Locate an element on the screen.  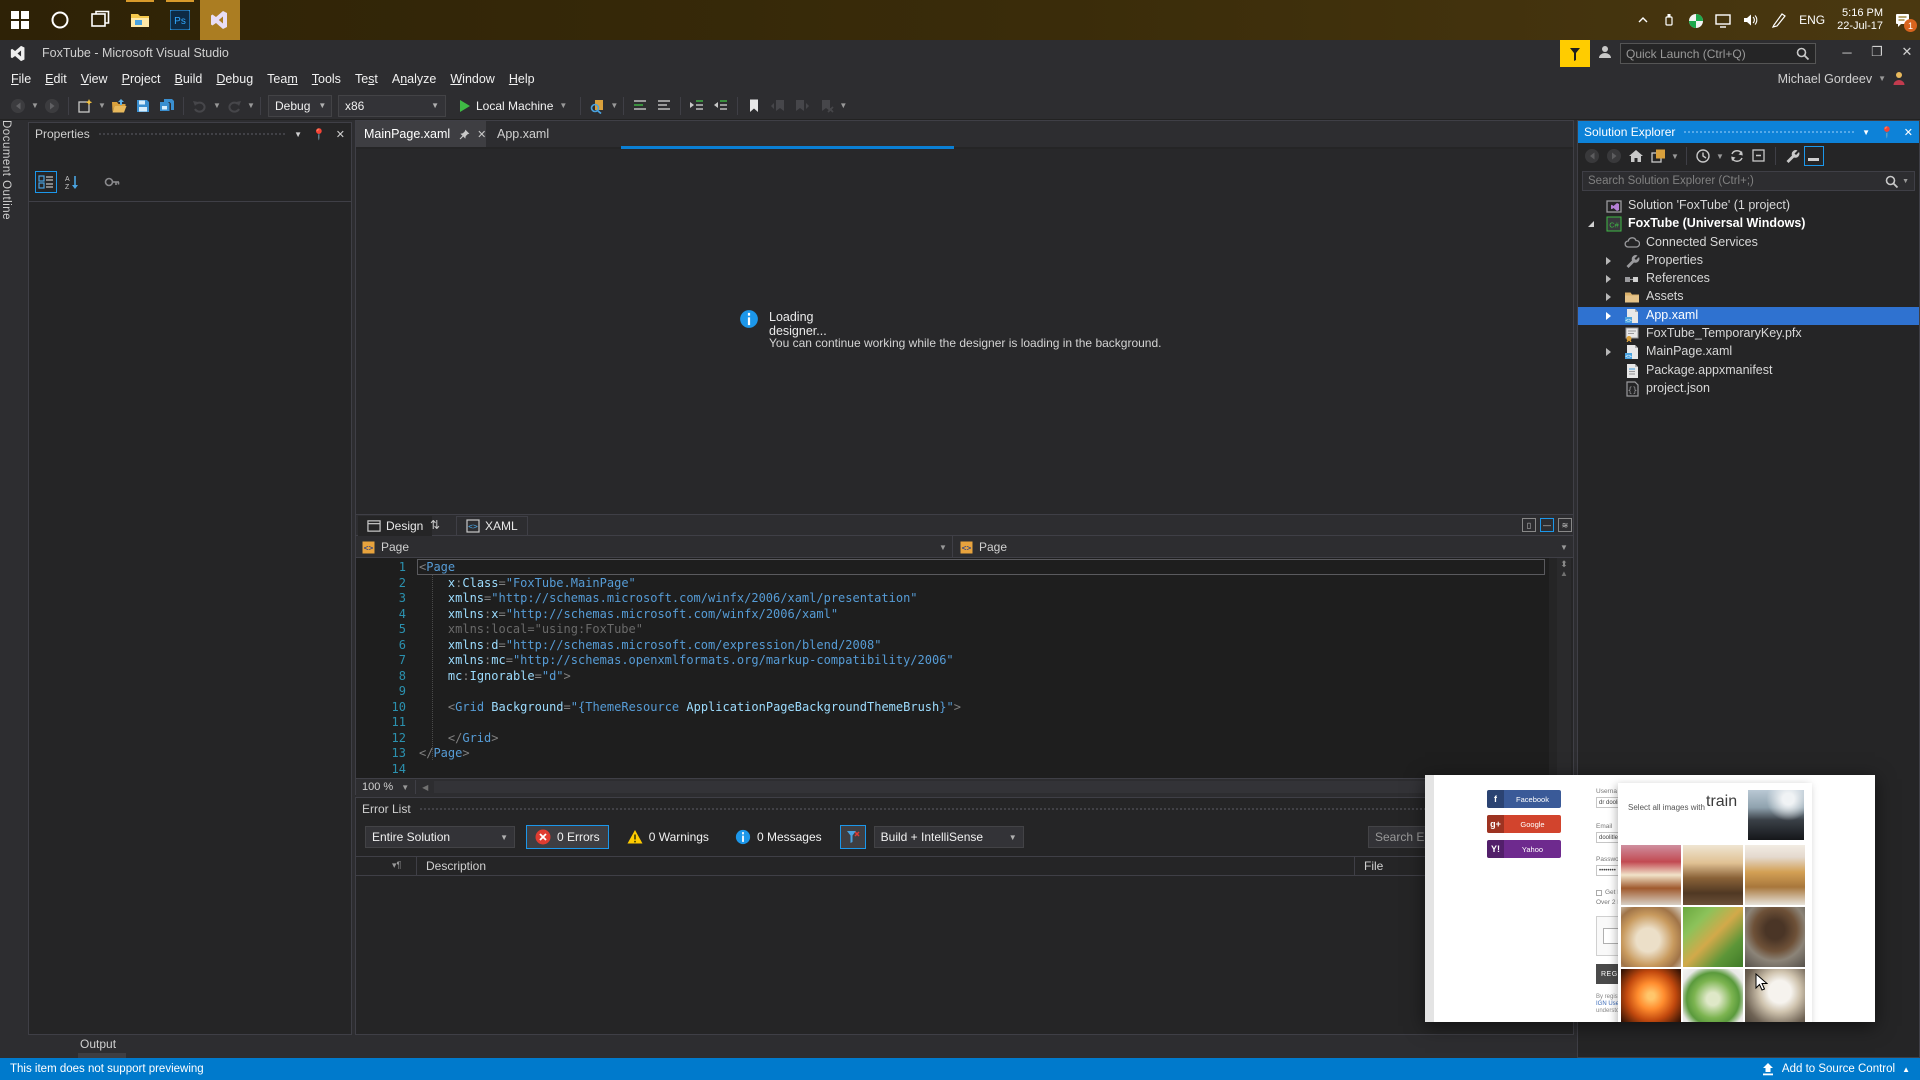
tab-mainpage-xaml: MainPage.xaml ✕ is located at coordinates (421, 134).